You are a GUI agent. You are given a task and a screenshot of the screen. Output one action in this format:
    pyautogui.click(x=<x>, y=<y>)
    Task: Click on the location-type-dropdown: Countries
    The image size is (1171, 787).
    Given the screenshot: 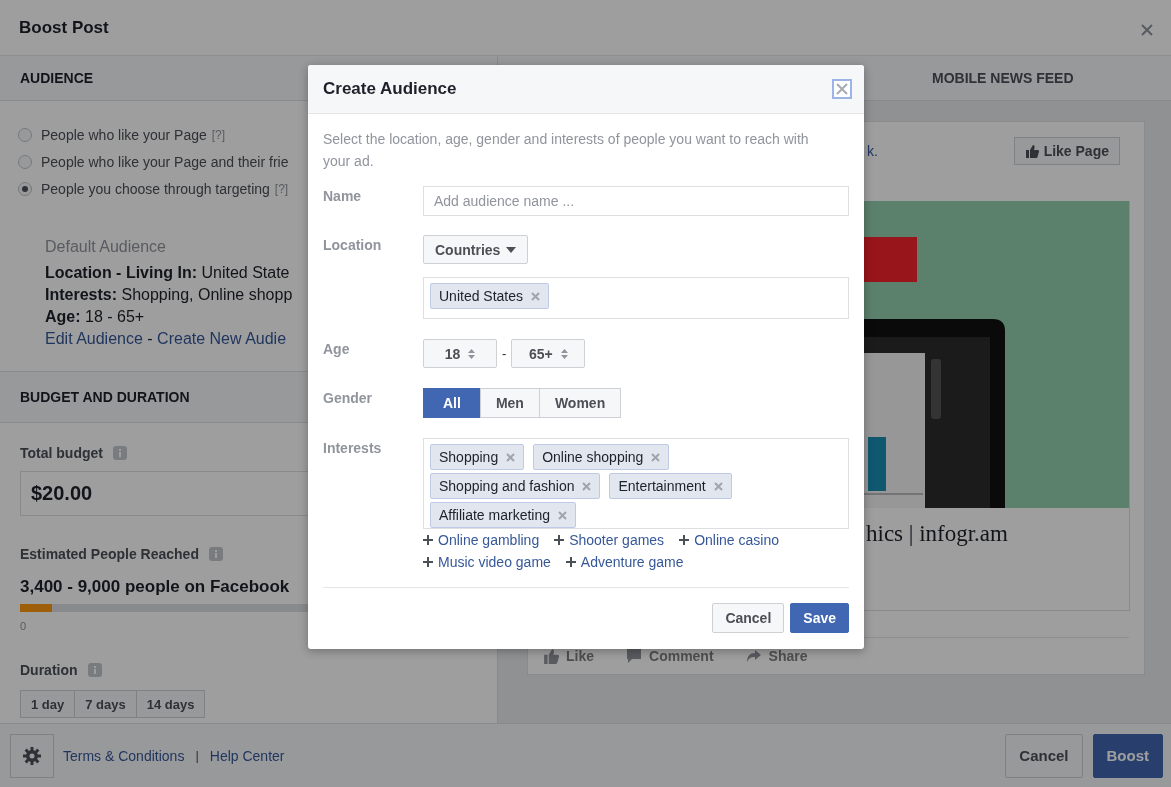 What is the action you would take?
    pyautogui.click(x=476, y=249)
    